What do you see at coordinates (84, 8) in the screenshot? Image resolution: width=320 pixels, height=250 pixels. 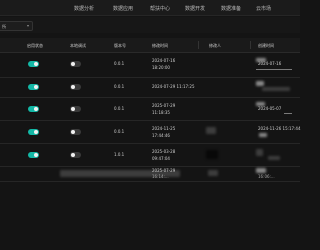 I see `nav-item-data-analysis: 数据分析` at bounding box center [84, 8].